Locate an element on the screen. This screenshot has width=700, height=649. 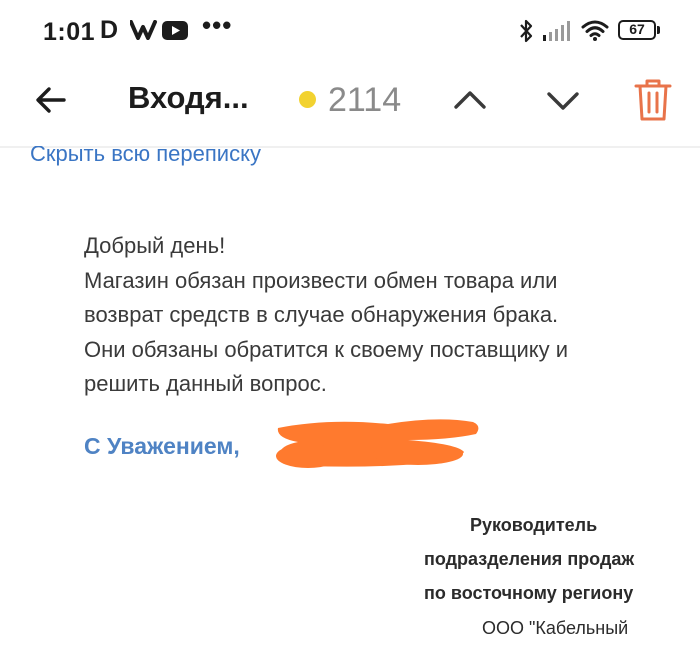
status-time: 1:01 is located at coordinates (69, 32).